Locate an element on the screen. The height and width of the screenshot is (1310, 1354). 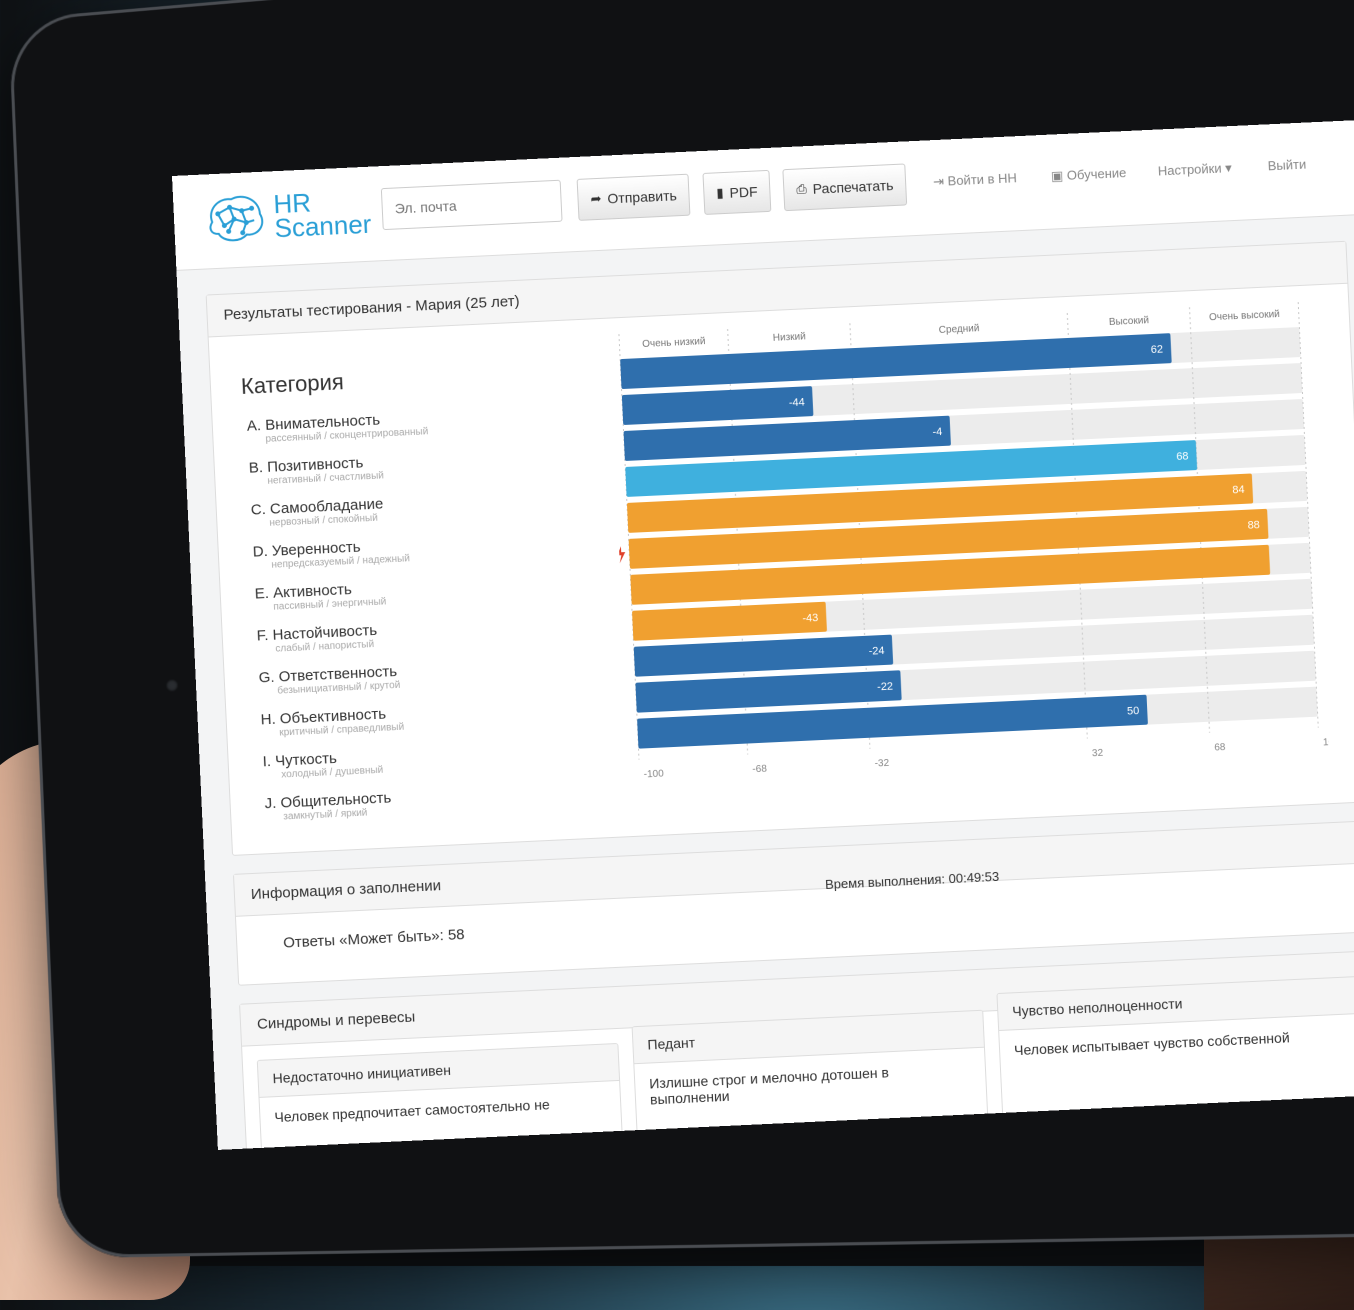
x-tick-label: 100 is located at coordinates (1326, 743).